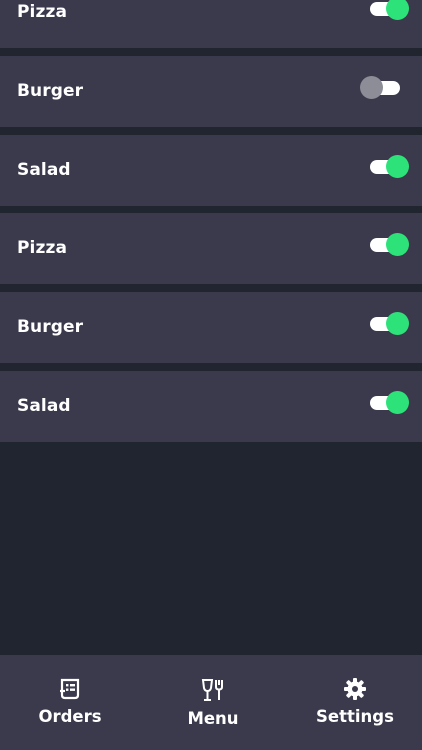 The height and width of the screenshot is (750, 422). I want to click on glass-fork-icon, so click(212, 690).